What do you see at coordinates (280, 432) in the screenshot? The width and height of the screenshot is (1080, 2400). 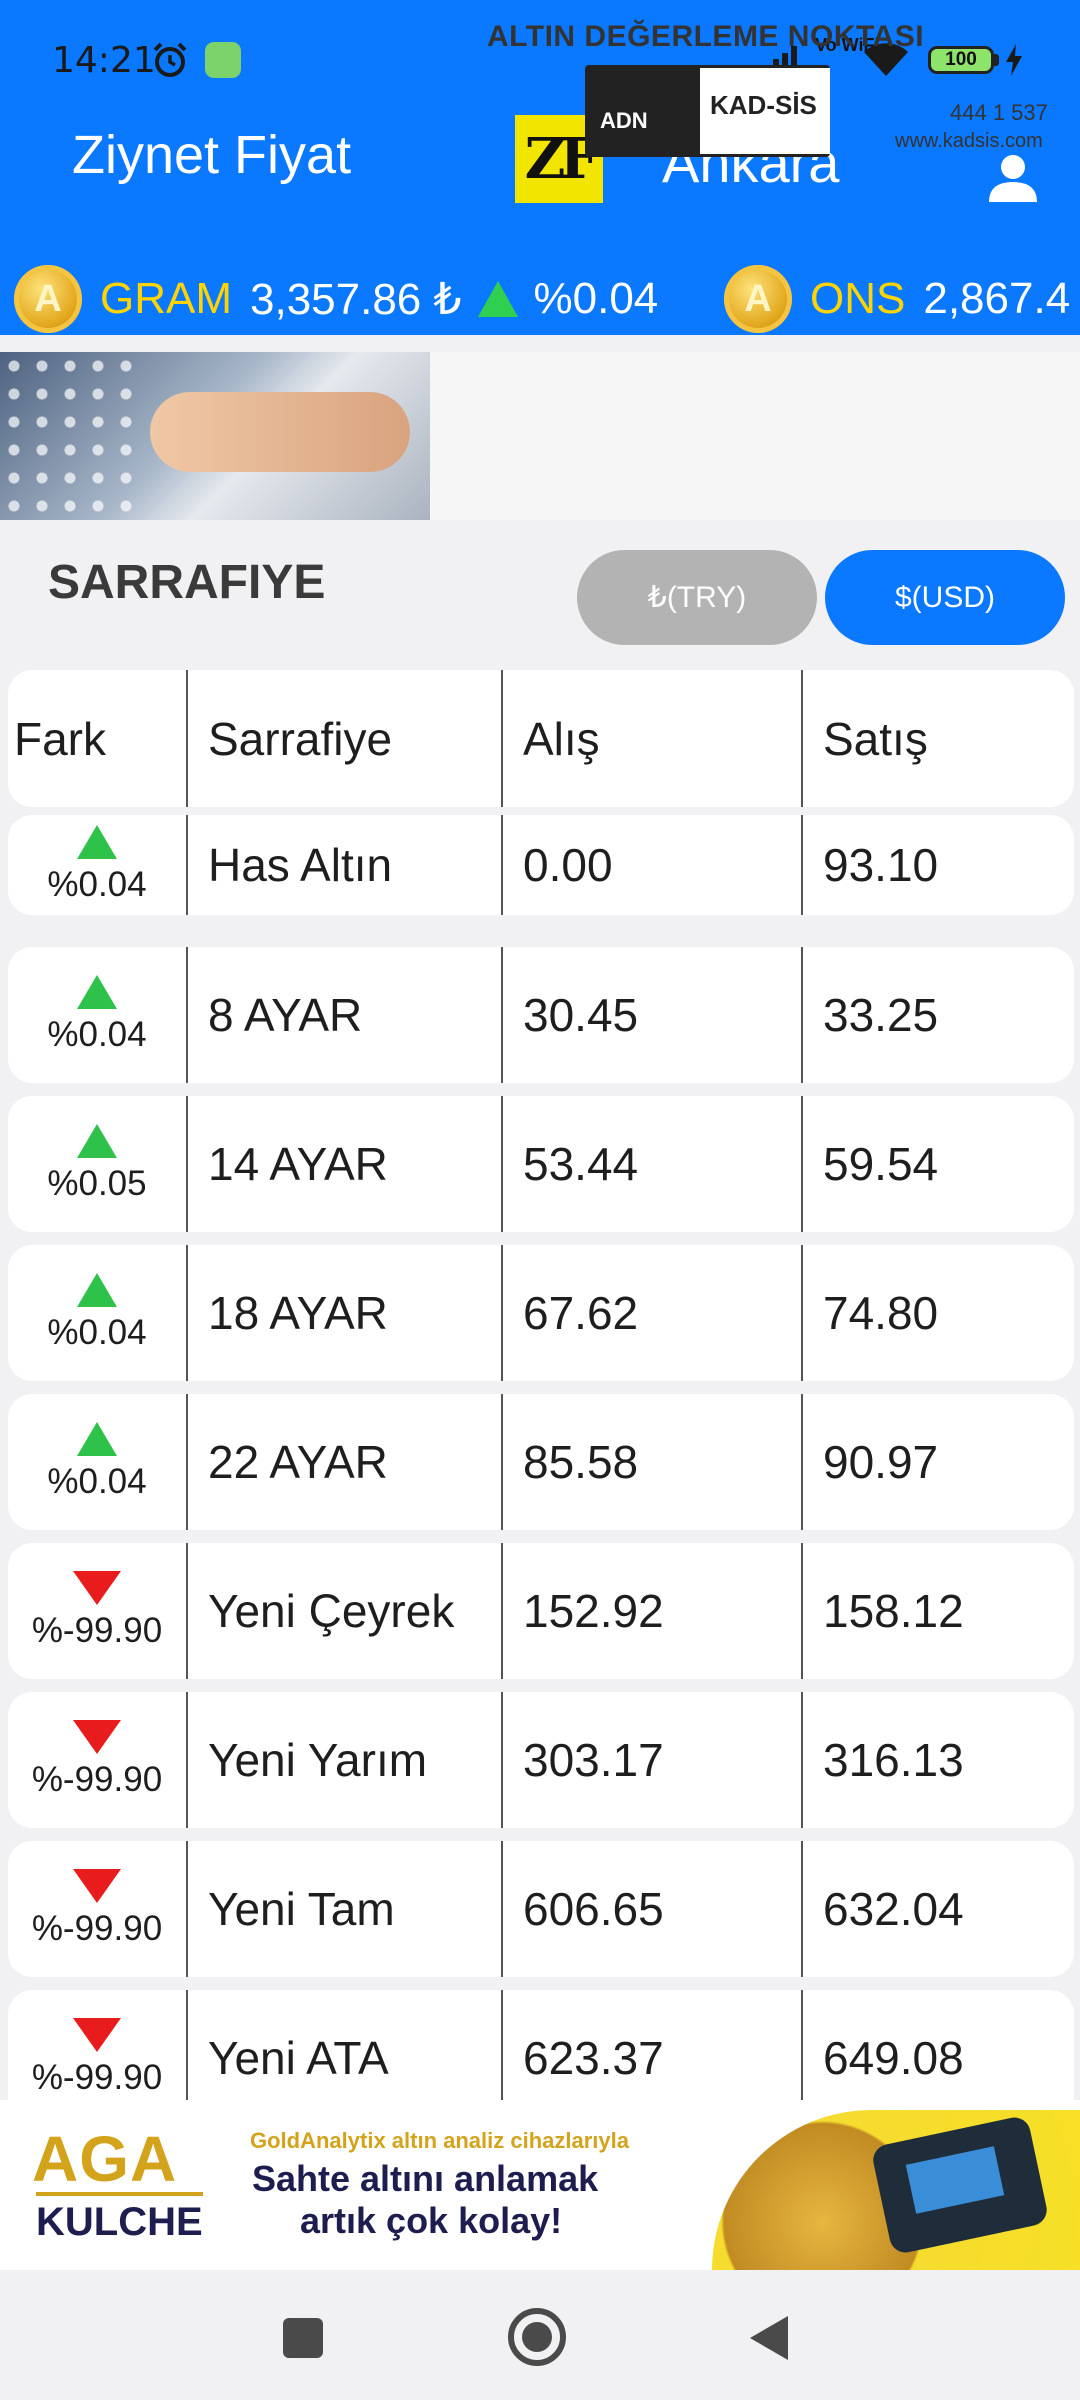 I see `ad-handshake-image` at bounding box center [280, 432].